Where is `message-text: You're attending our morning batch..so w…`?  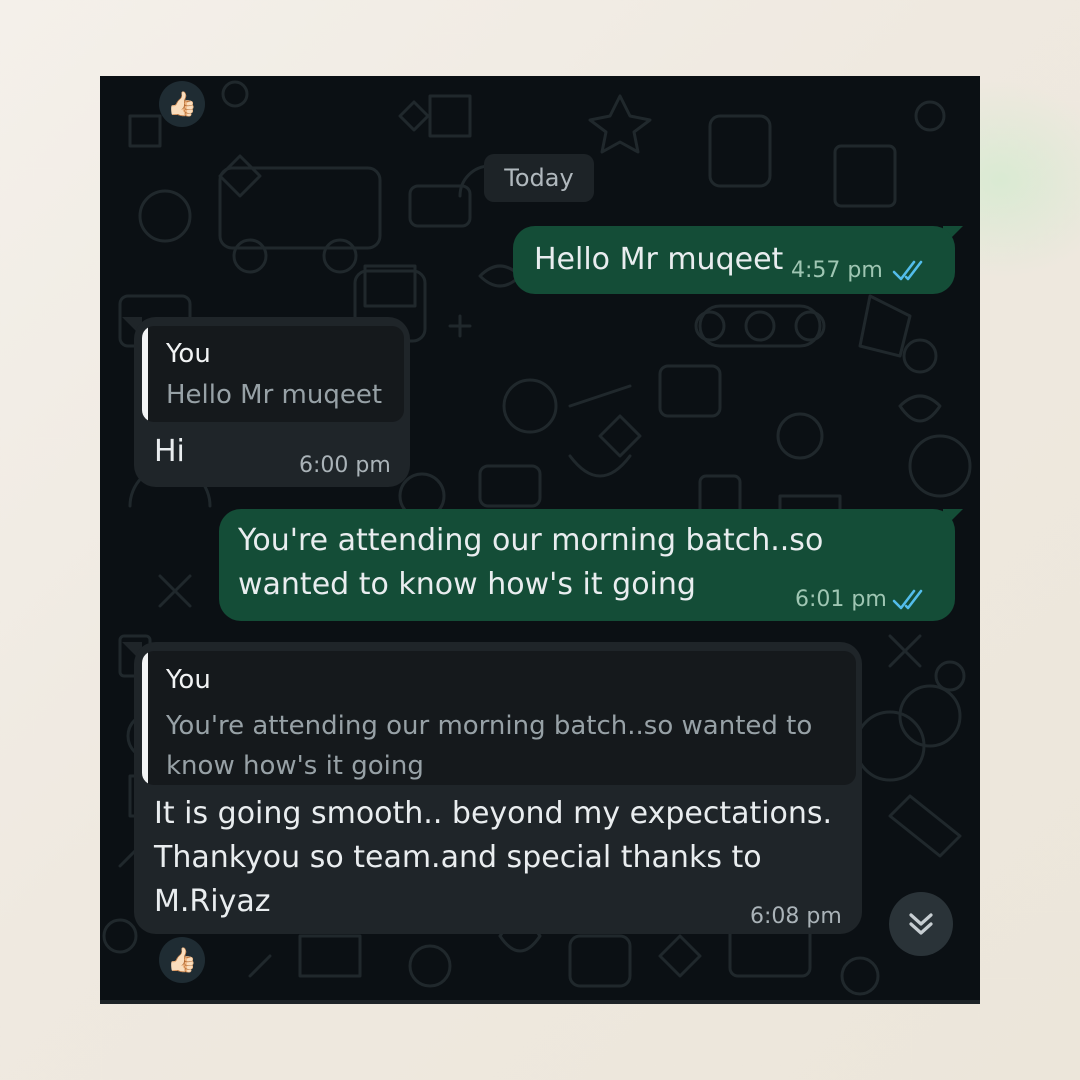
message-text: You're attending our morning batch..so w… is located at coordinates (531, 562).